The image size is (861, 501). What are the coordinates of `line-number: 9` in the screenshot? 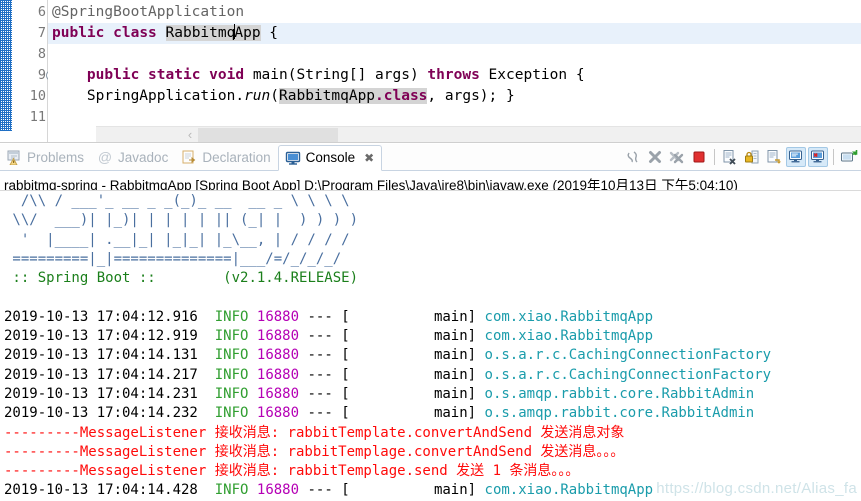 It's located at (34, 75).